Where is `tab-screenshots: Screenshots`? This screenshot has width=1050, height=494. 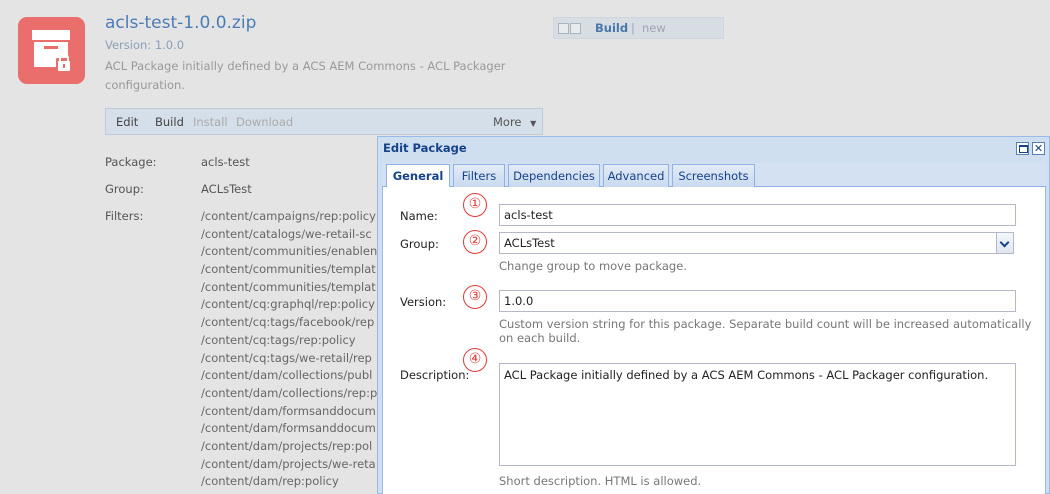
tab-screenshots: Screenshots is located at coordinates (713, 175).